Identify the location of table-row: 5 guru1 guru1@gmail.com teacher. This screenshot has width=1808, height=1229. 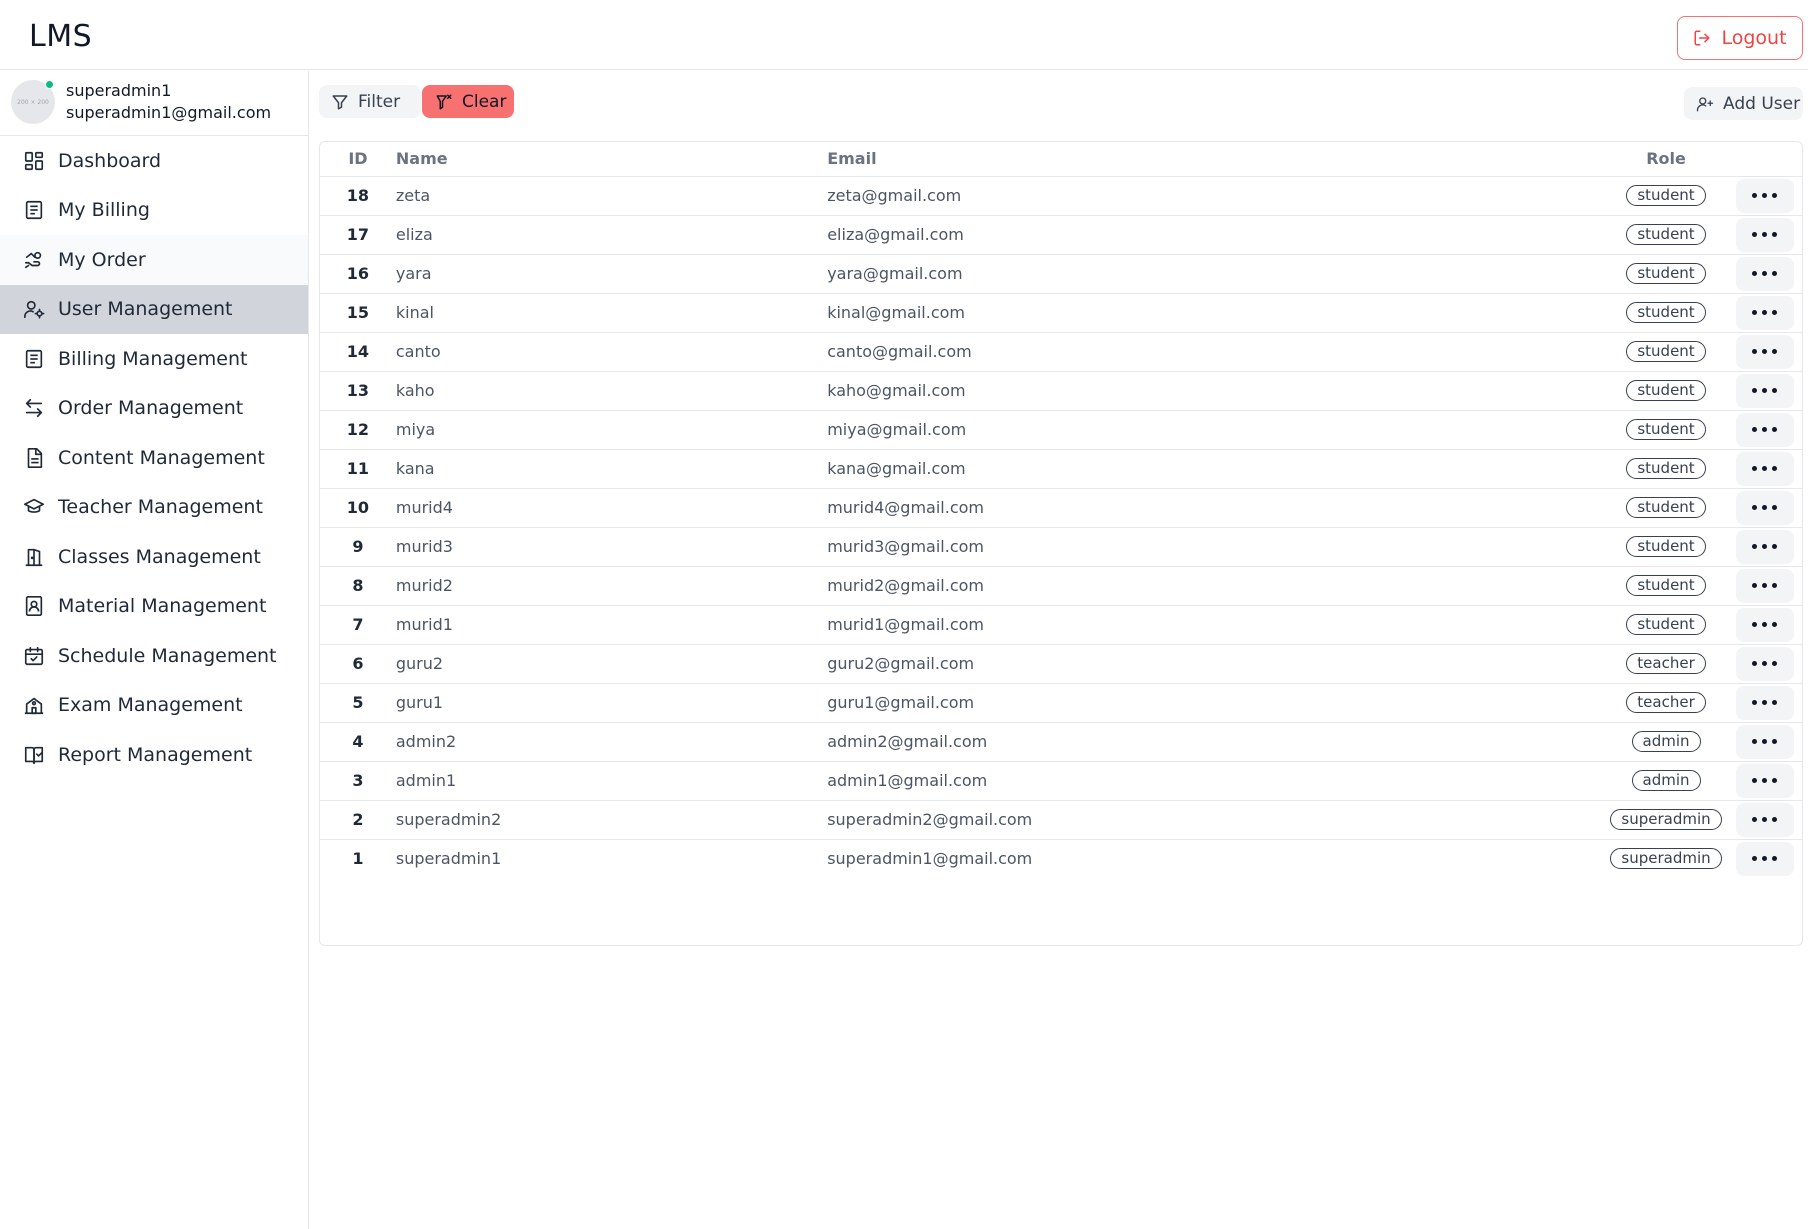
(1061, 702).